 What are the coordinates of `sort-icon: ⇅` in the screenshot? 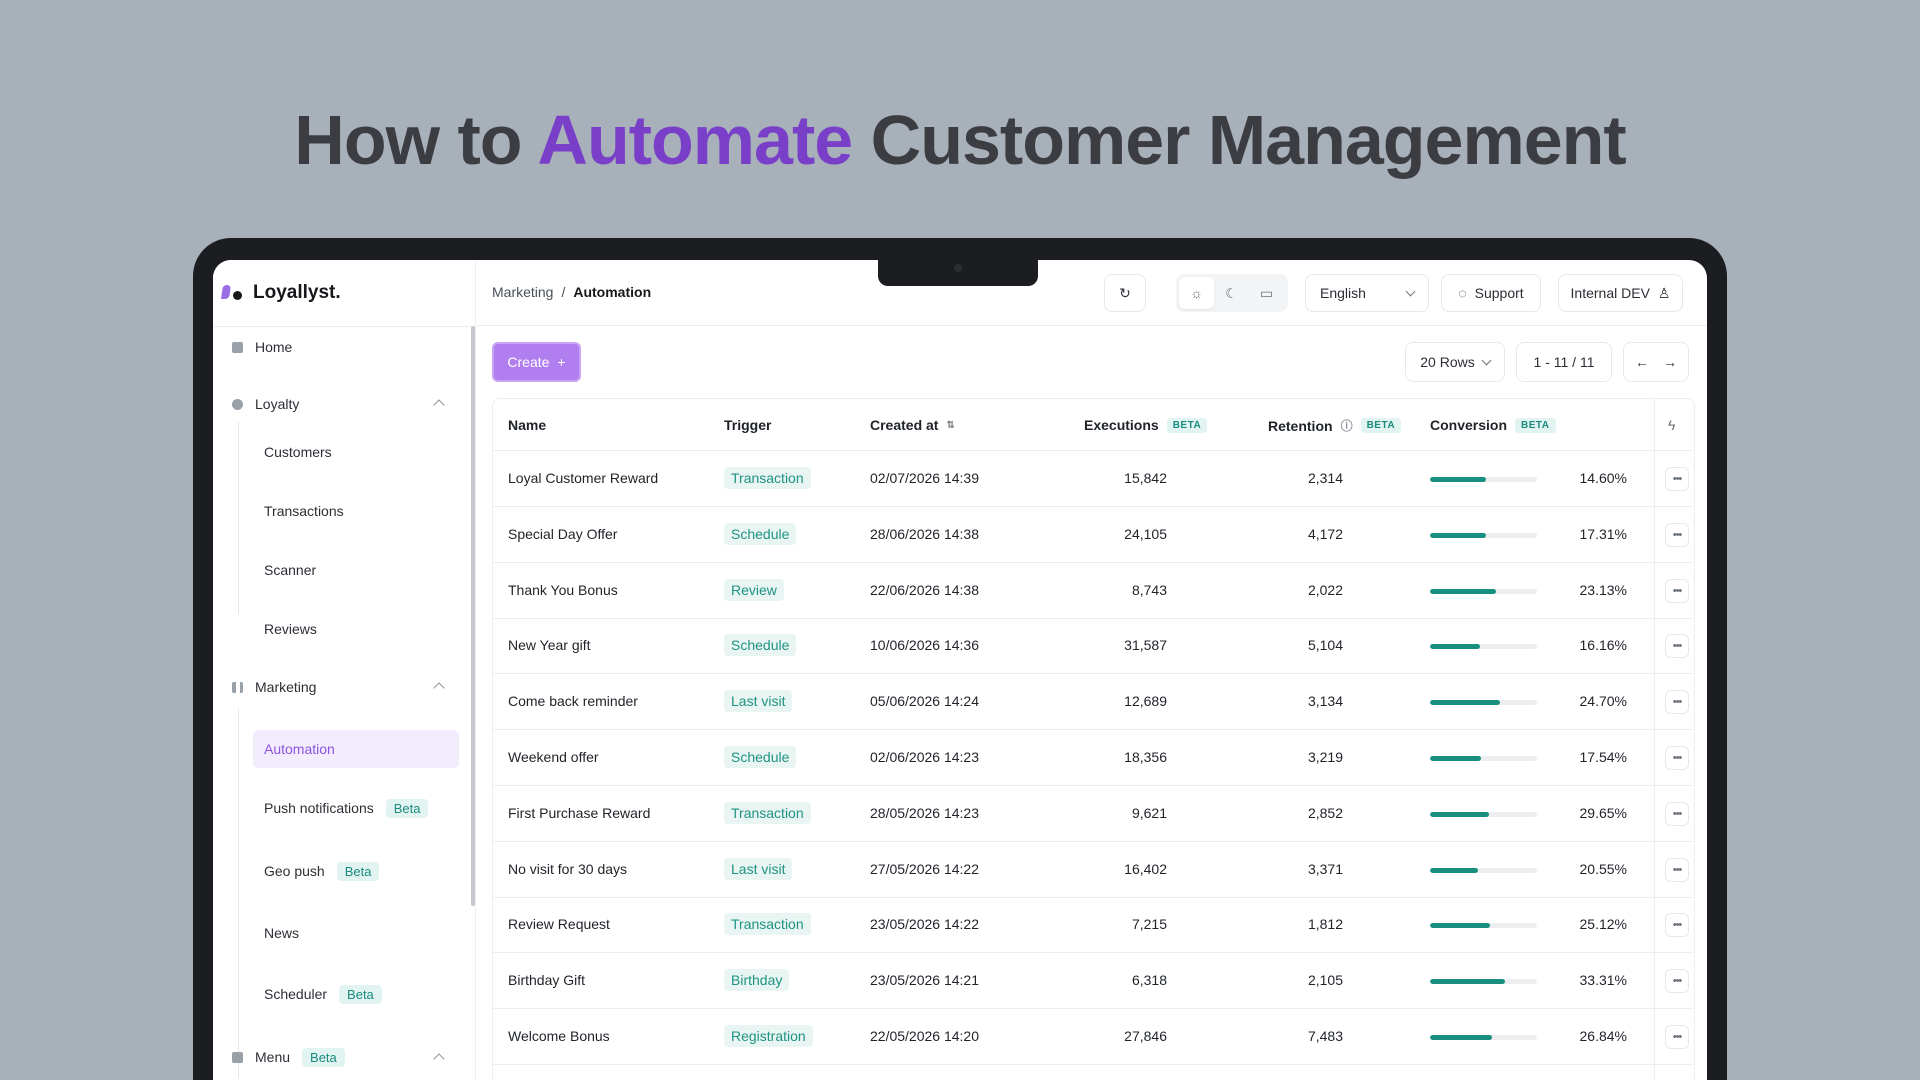 It's located at (950, 425).